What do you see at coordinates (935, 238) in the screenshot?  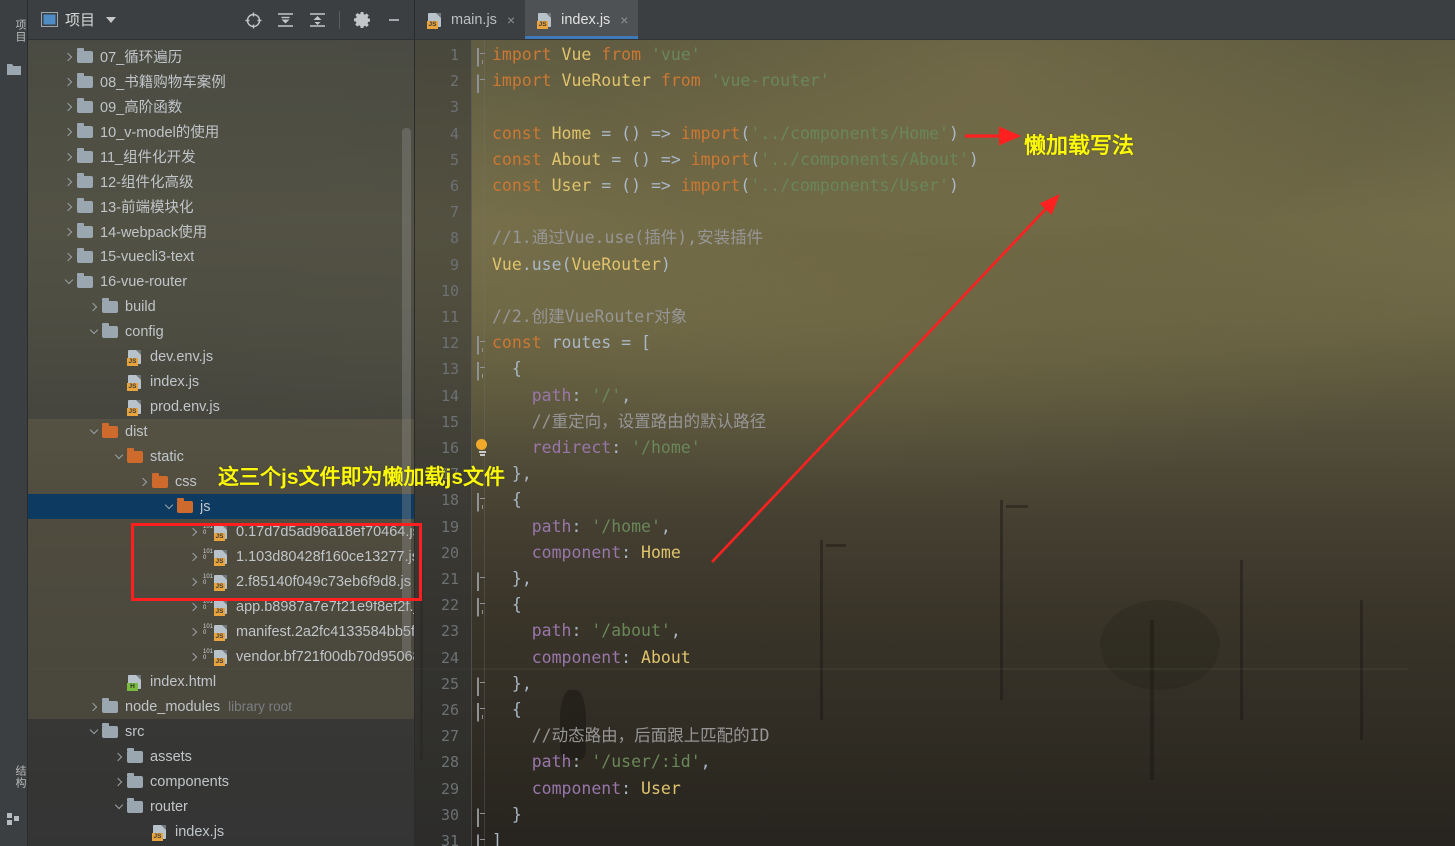 I see `code-line: 8 //1.通过Vue.use(插件),安装插件` at bounding box center [935, 238].